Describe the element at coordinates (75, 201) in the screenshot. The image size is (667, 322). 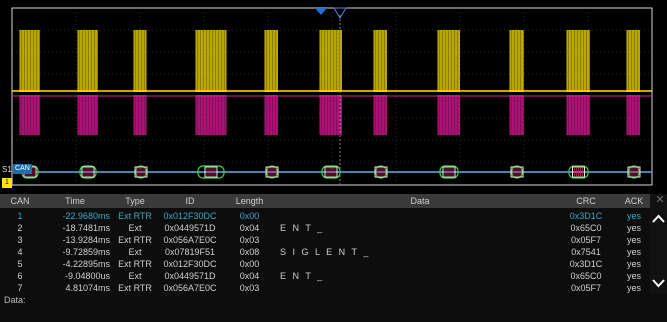
I see `header-time: Time` at that location.